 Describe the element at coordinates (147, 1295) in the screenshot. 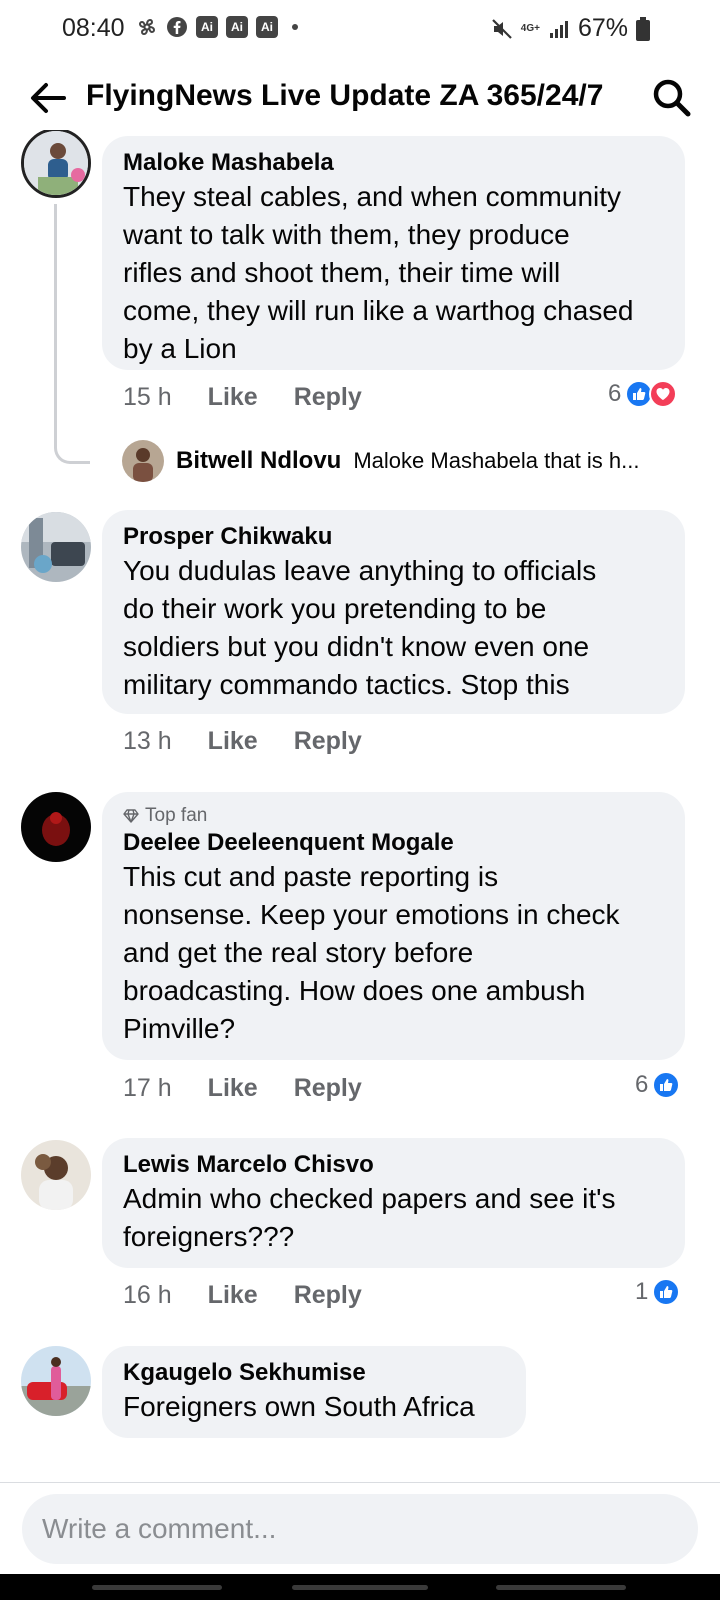

I see `comment-time: 16 h` at that location.